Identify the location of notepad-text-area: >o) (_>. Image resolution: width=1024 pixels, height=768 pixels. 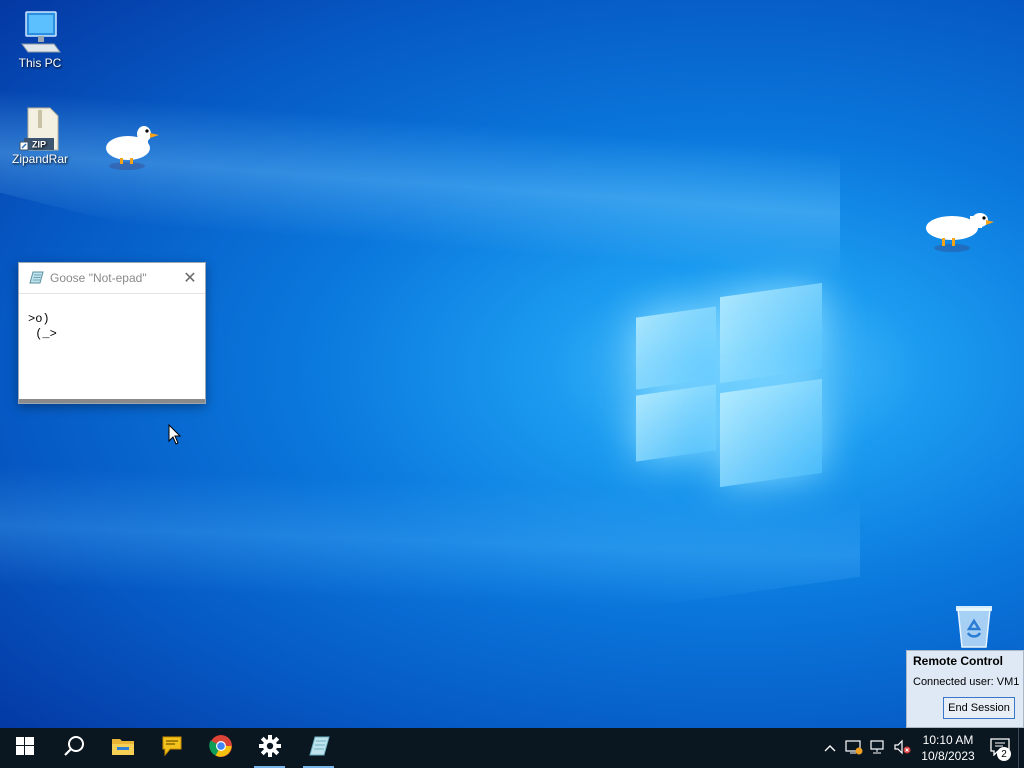
(112, 327).